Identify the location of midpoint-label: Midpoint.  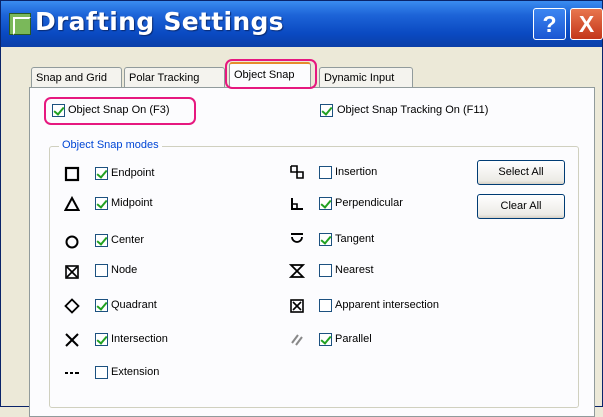
(132, 203).